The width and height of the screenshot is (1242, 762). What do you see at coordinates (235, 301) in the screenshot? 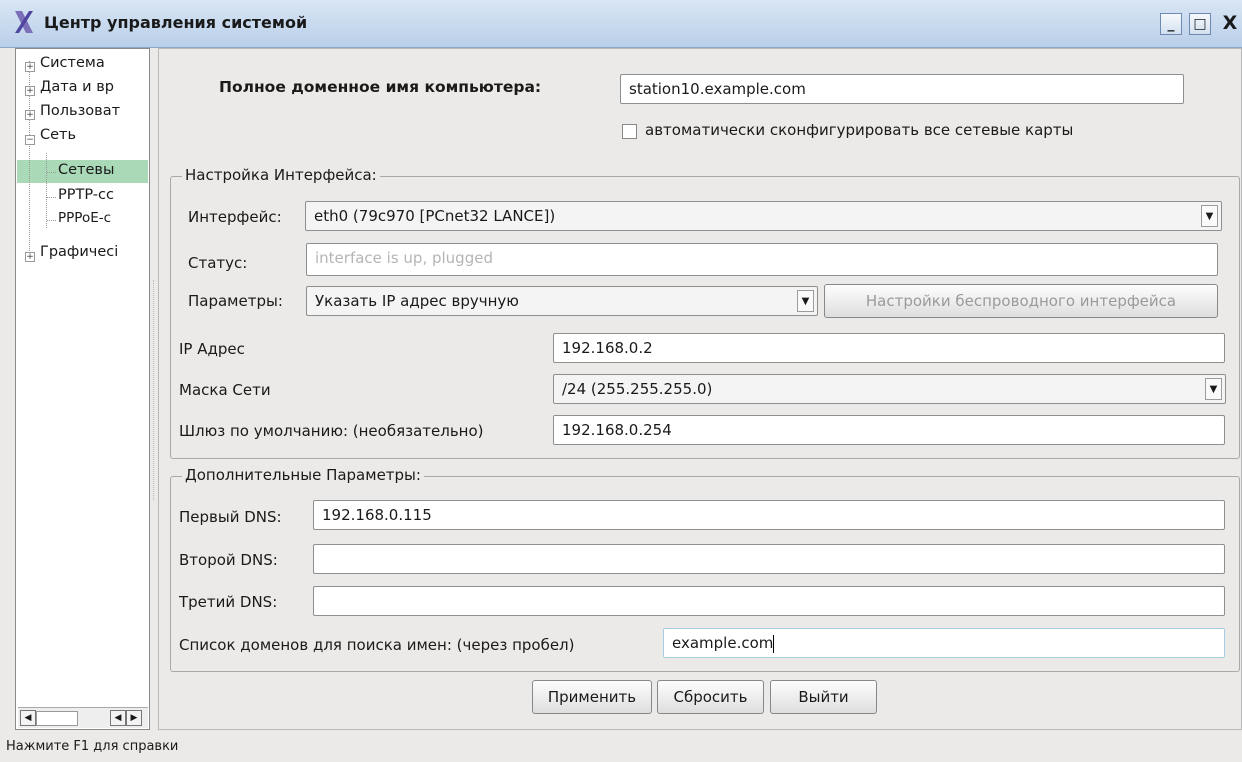
I see `params-label: Параметры:` at bounding box center [235, 301].